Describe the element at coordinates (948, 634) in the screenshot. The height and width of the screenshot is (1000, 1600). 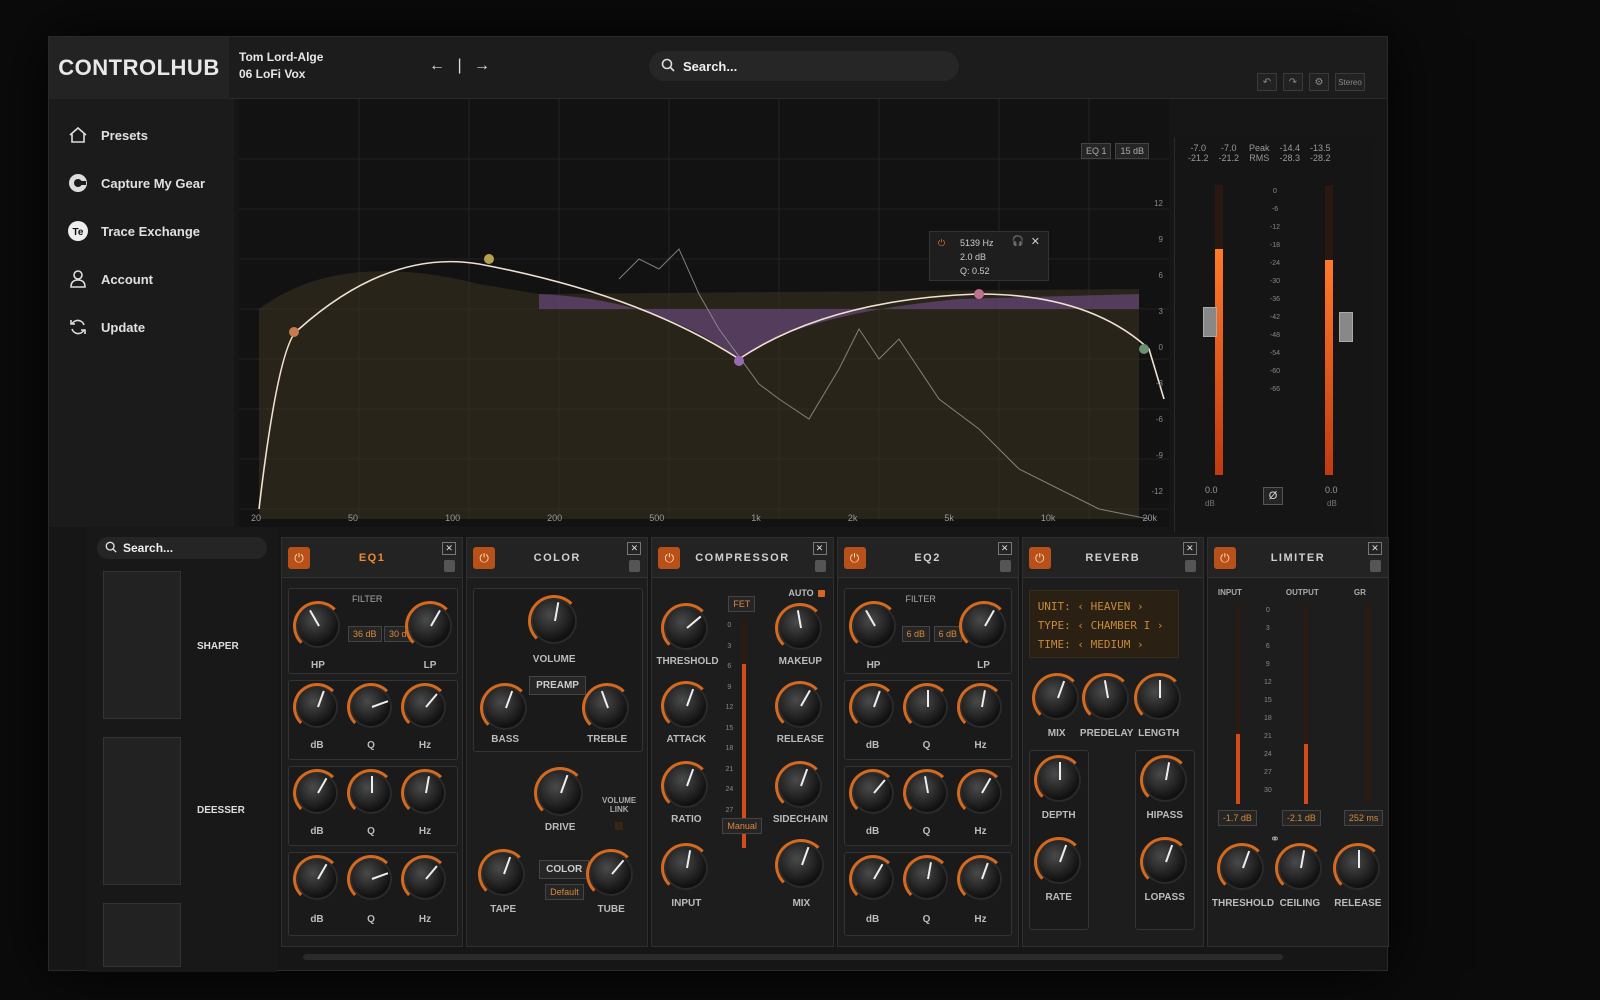
I see `lp-slope: 6 dB` at that location.